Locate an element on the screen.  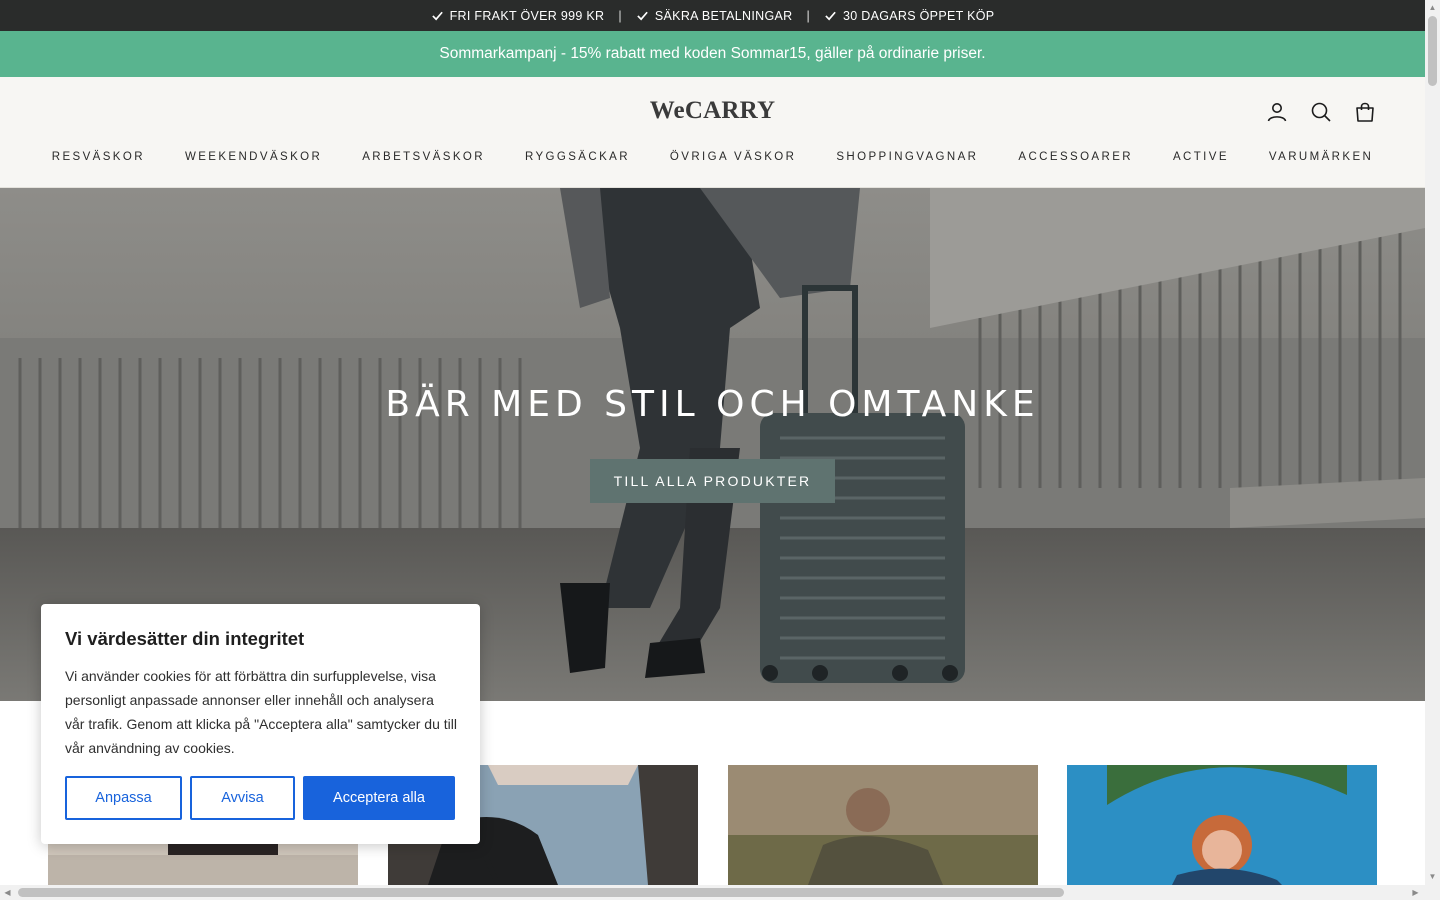
usp-label: FRI FRAKT ÖVER 999 KR is located at coordinates (527, 15).